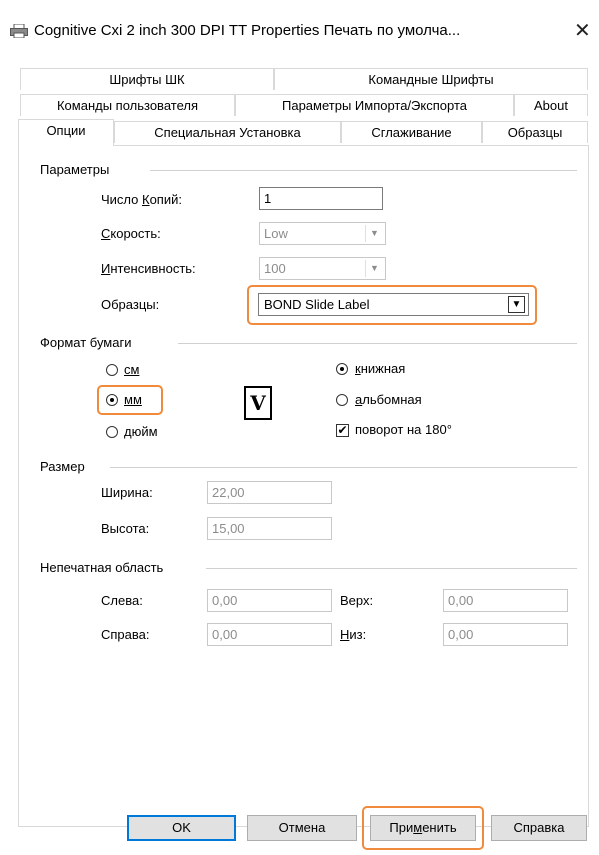  Describe the element at coordinates (403, 429) in the screenshot. I see `rotate-label: поворот на 180°` at that location.